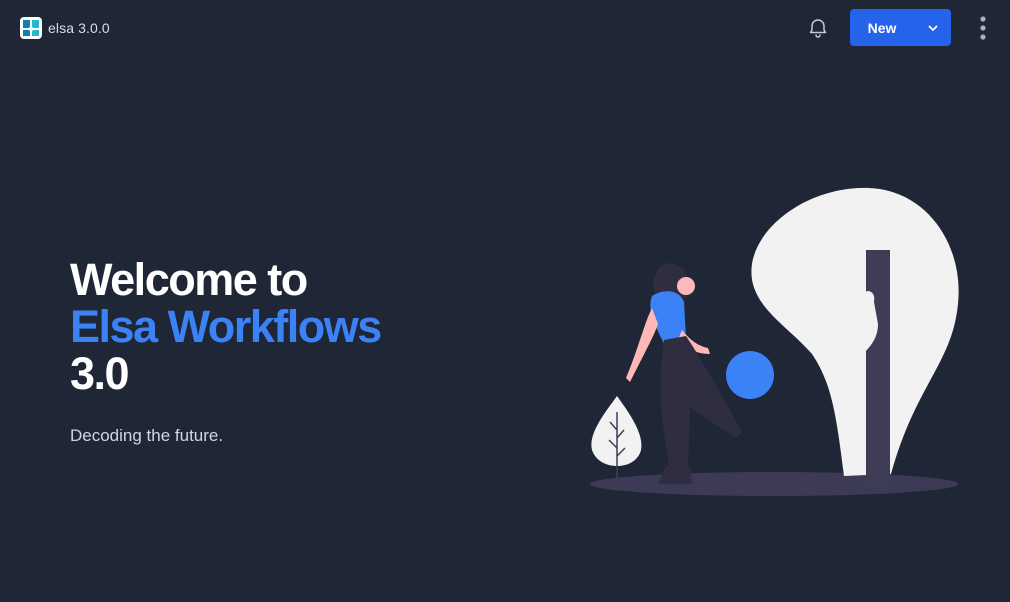 The height and width of the screenshot is (602, 1010). I want to click on brand-name: elsa 3.0.0, so click(79, 28).